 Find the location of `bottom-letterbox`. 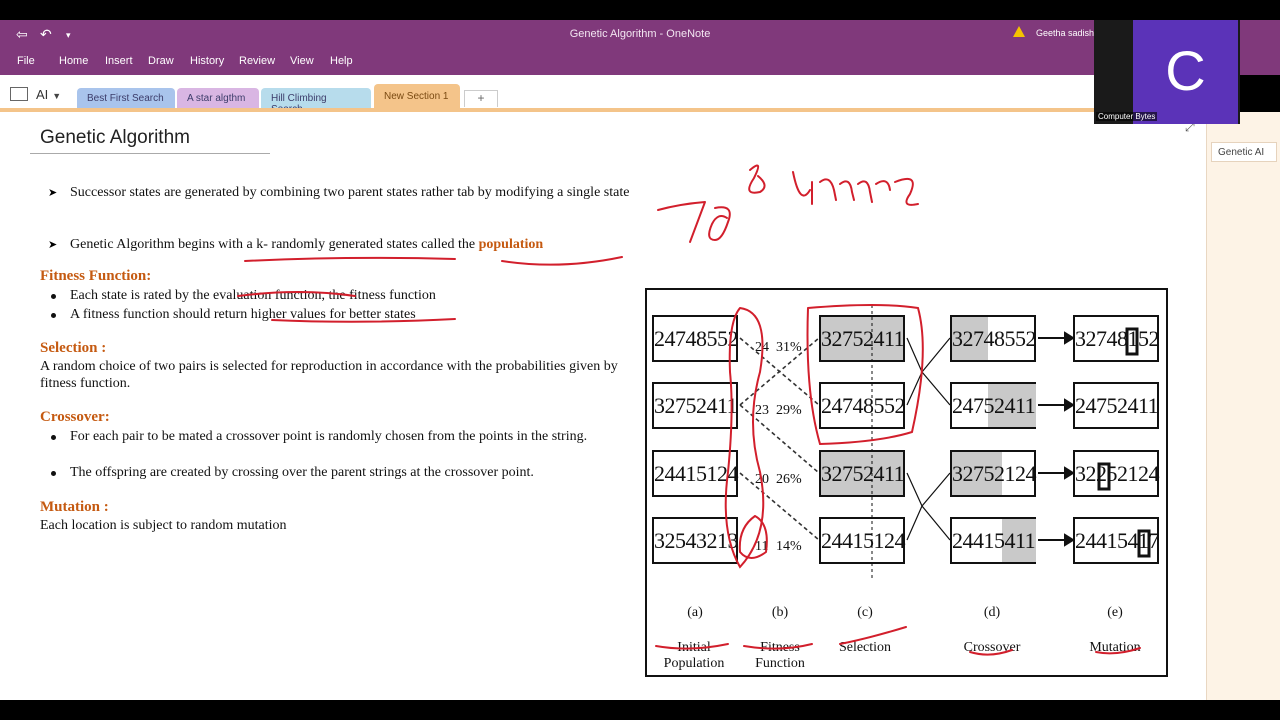

bottom-letterbox is located at coordinates (640, 710).